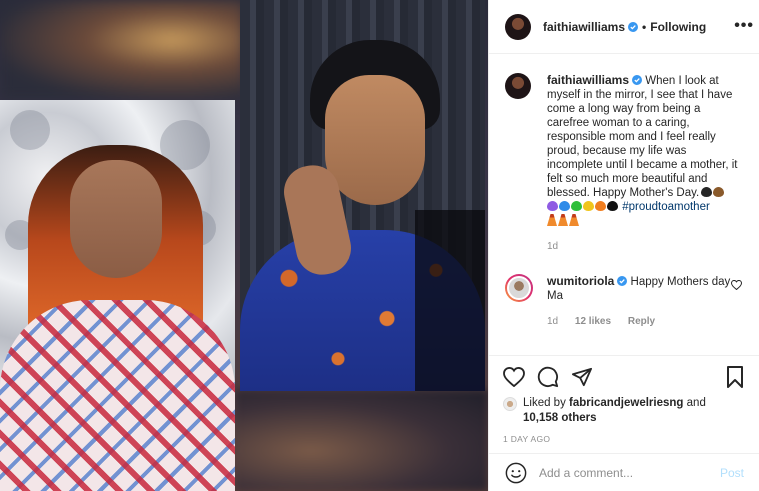 This screenshot has height=491, width=759. Describe the element at coordinates (117, 395) in the screenshot. I see `dress` at that location.